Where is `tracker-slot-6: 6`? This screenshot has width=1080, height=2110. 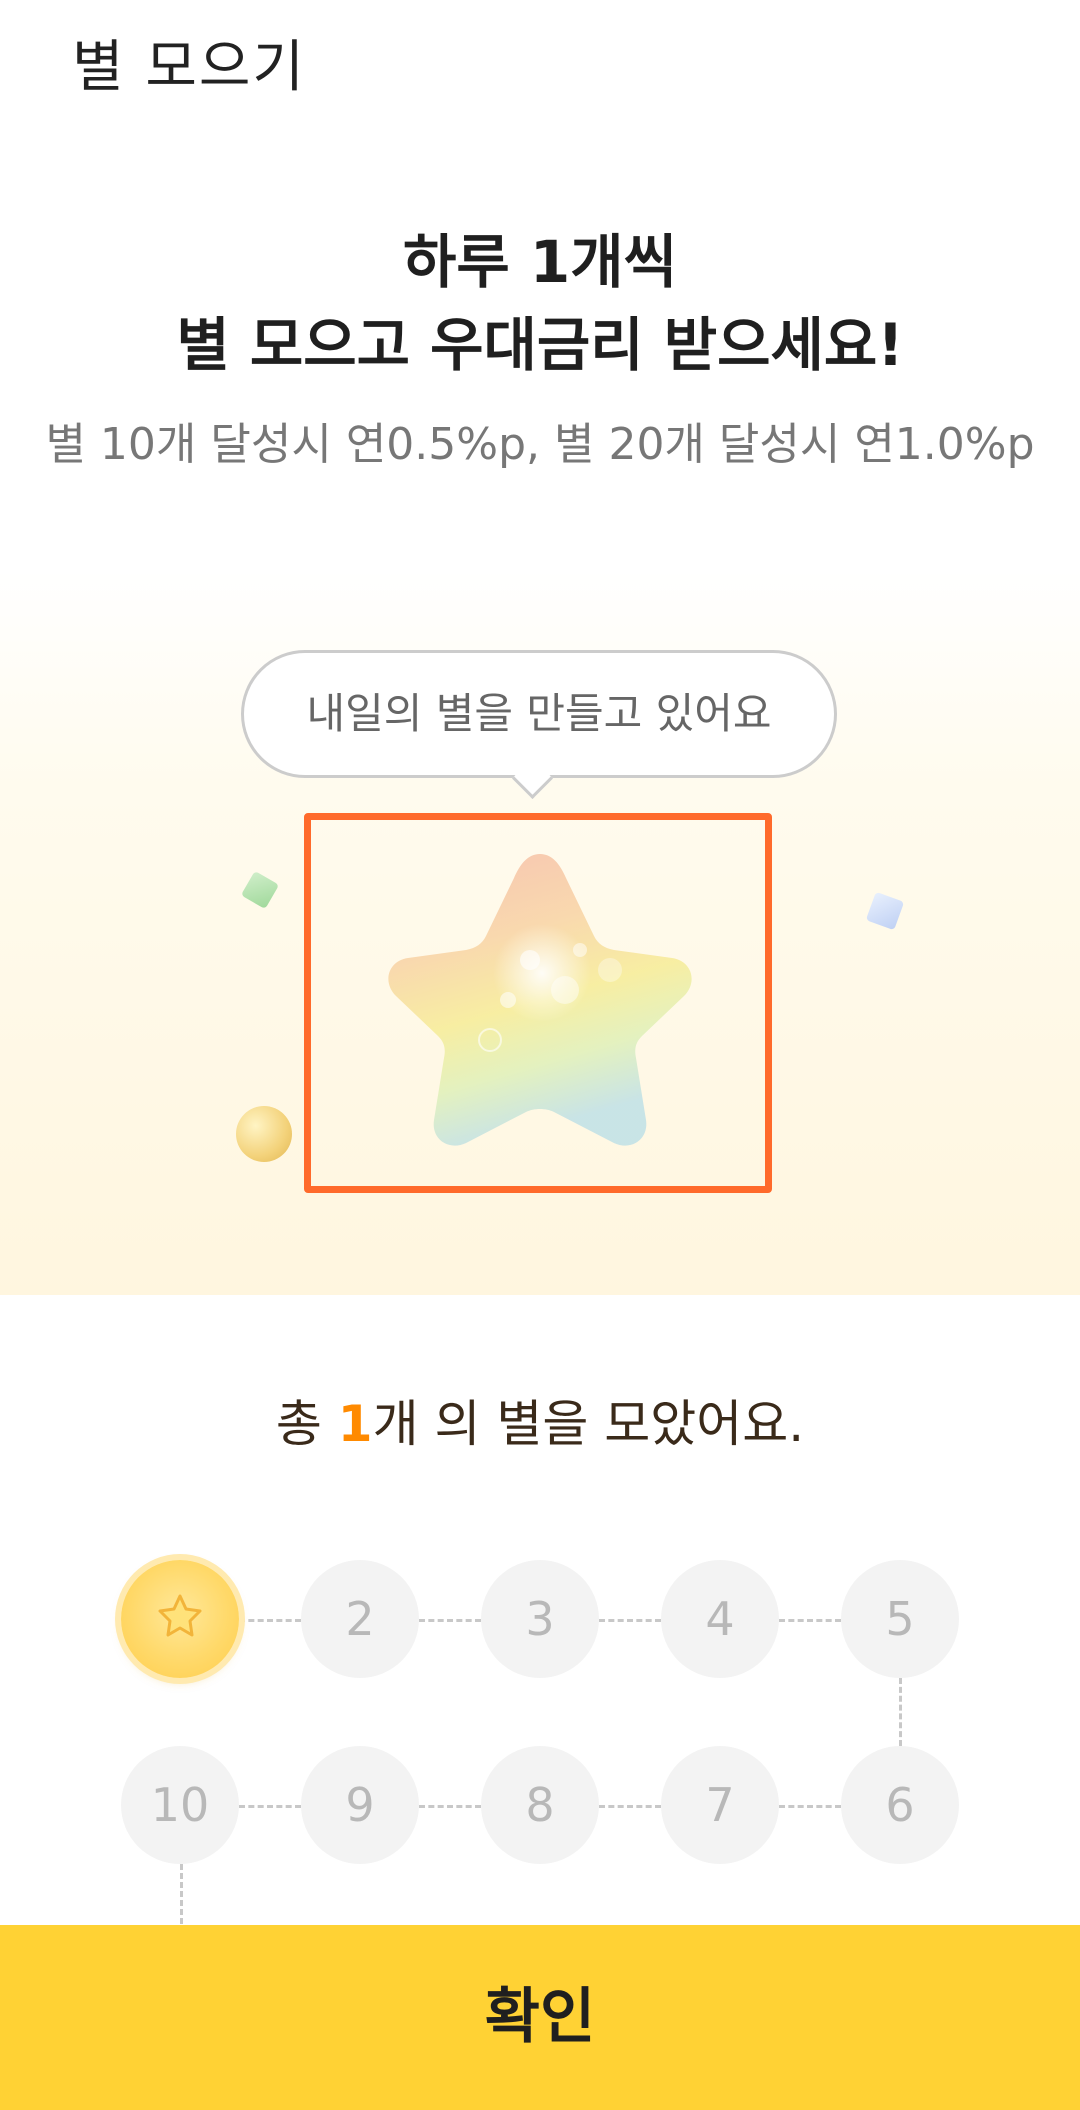 tracker-slot-6: 6 is located at coordinates (900, 1805).